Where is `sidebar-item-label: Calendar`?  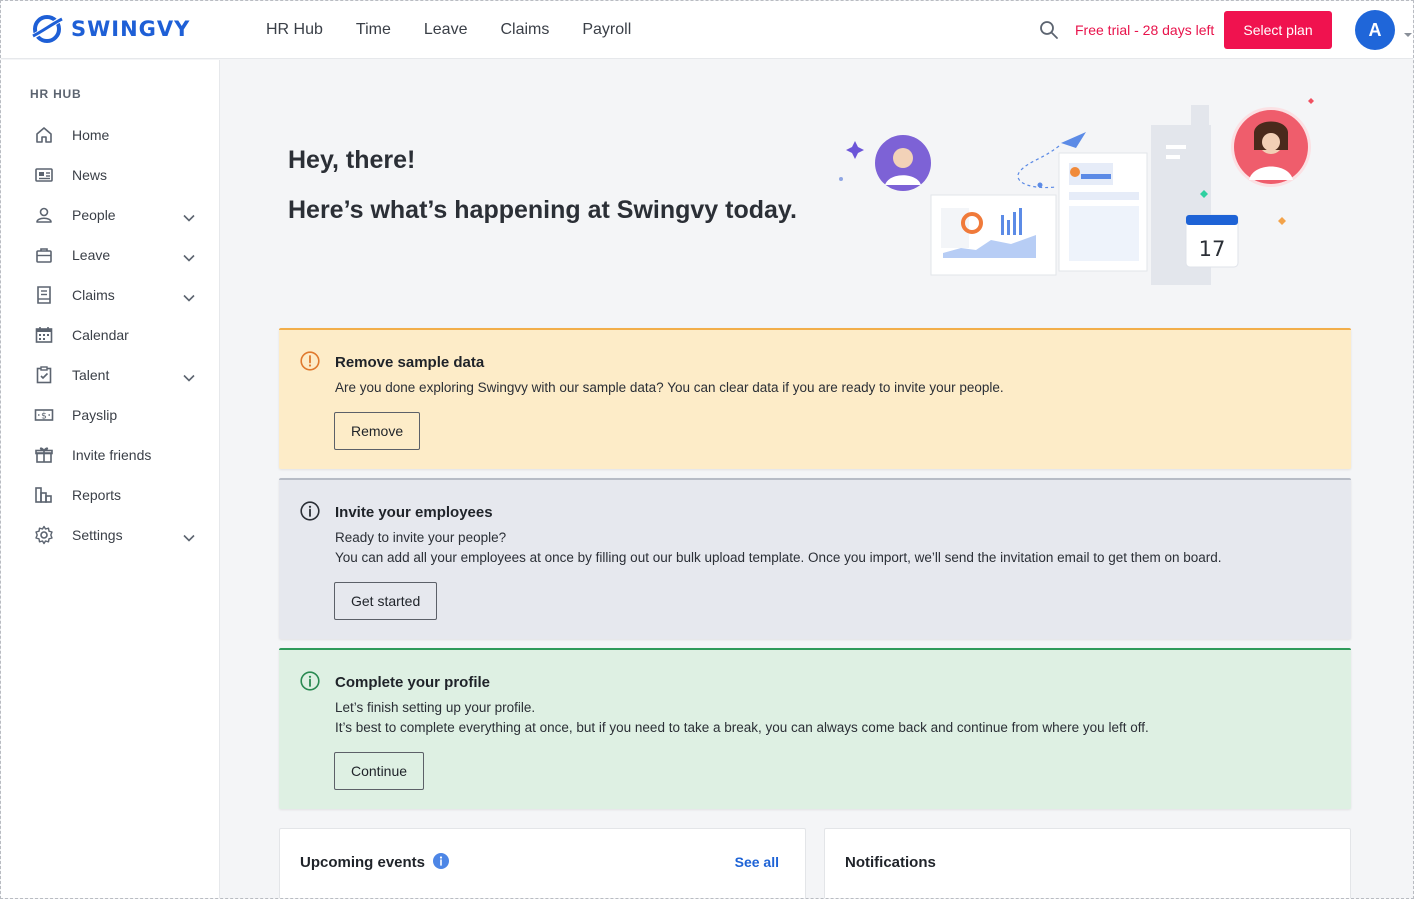
sidebar-item-label: Calendar is located at coordinates (100, 335).